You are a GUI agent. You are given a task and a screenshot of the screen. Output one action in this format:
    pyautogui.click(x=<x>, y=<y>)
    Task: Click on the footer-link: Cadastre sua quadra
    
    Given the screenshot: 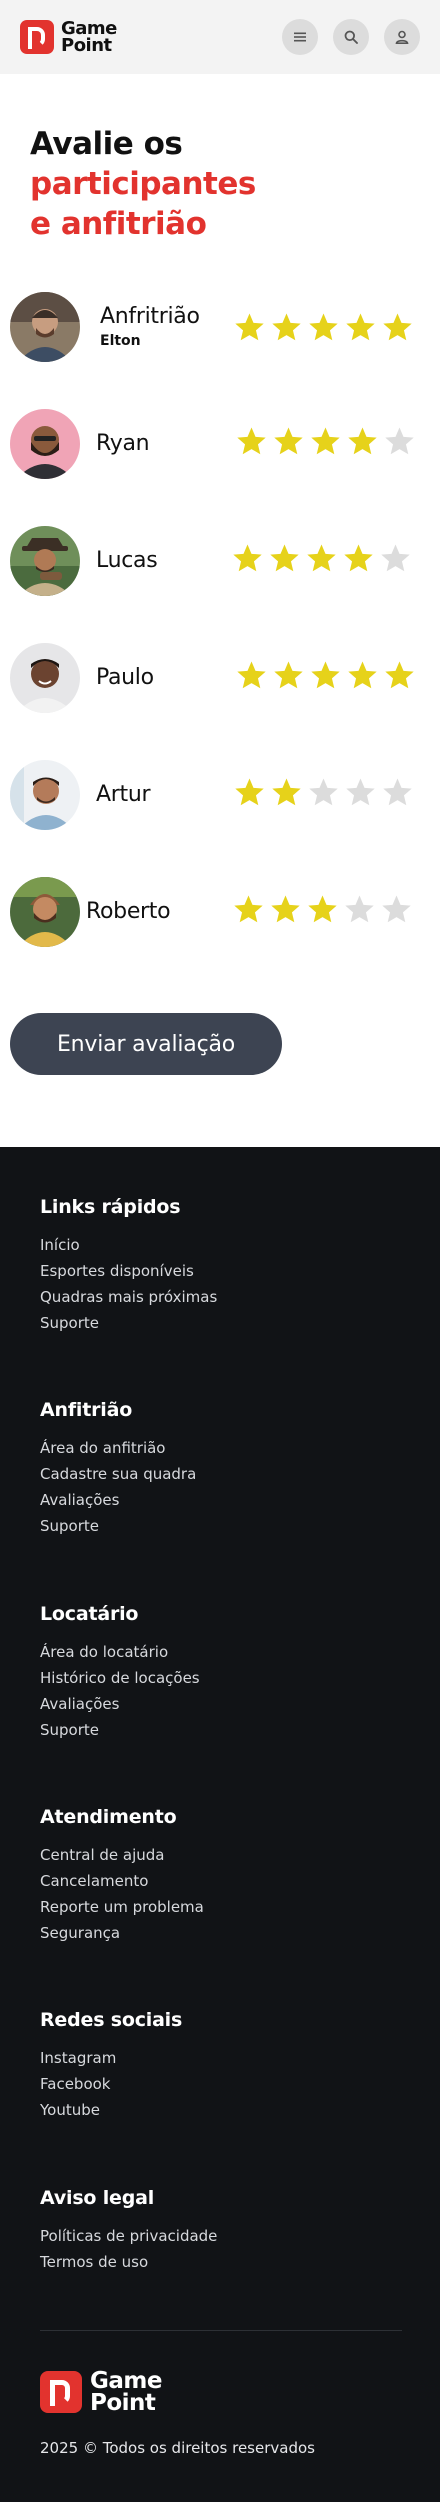 What is the action you would take?
    pyautogui.click(x=118, y=1474)
    